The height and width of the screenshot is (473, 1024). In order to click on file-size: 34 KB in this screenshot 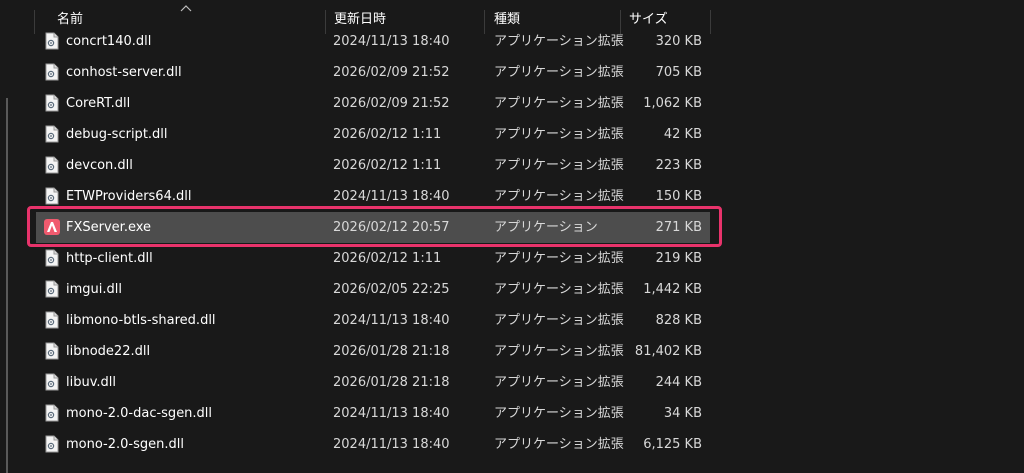, I will do `click(682, 413)`.